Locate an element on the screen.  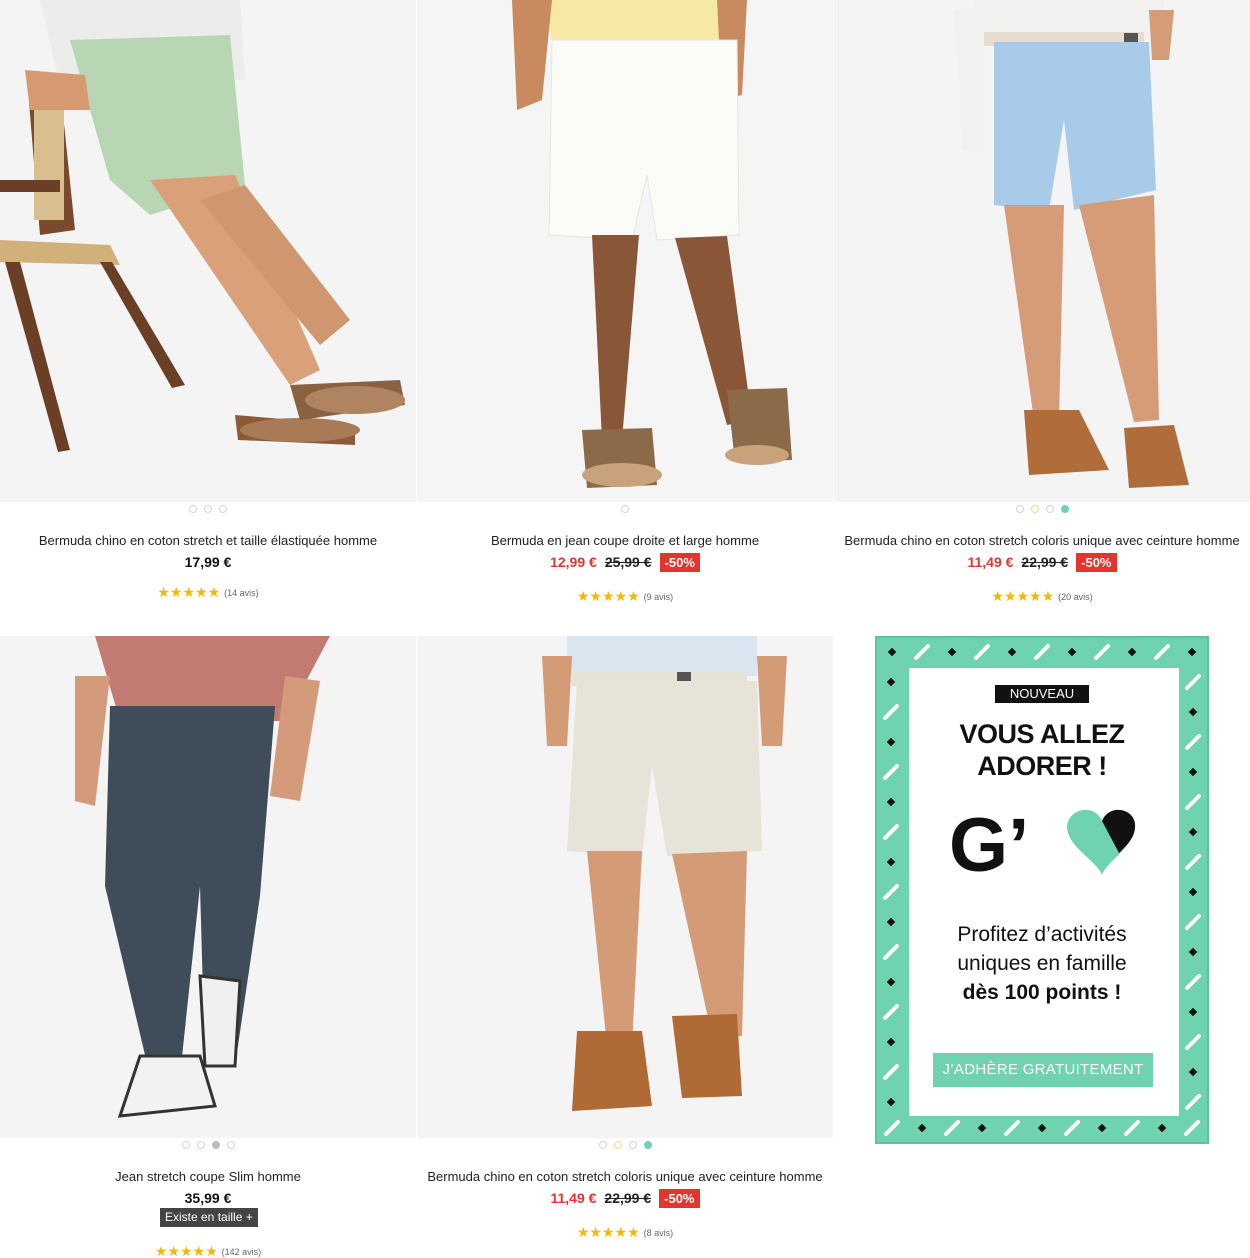
size-availability-badge: Existe en taille + is located at coordinates (209, 1217).